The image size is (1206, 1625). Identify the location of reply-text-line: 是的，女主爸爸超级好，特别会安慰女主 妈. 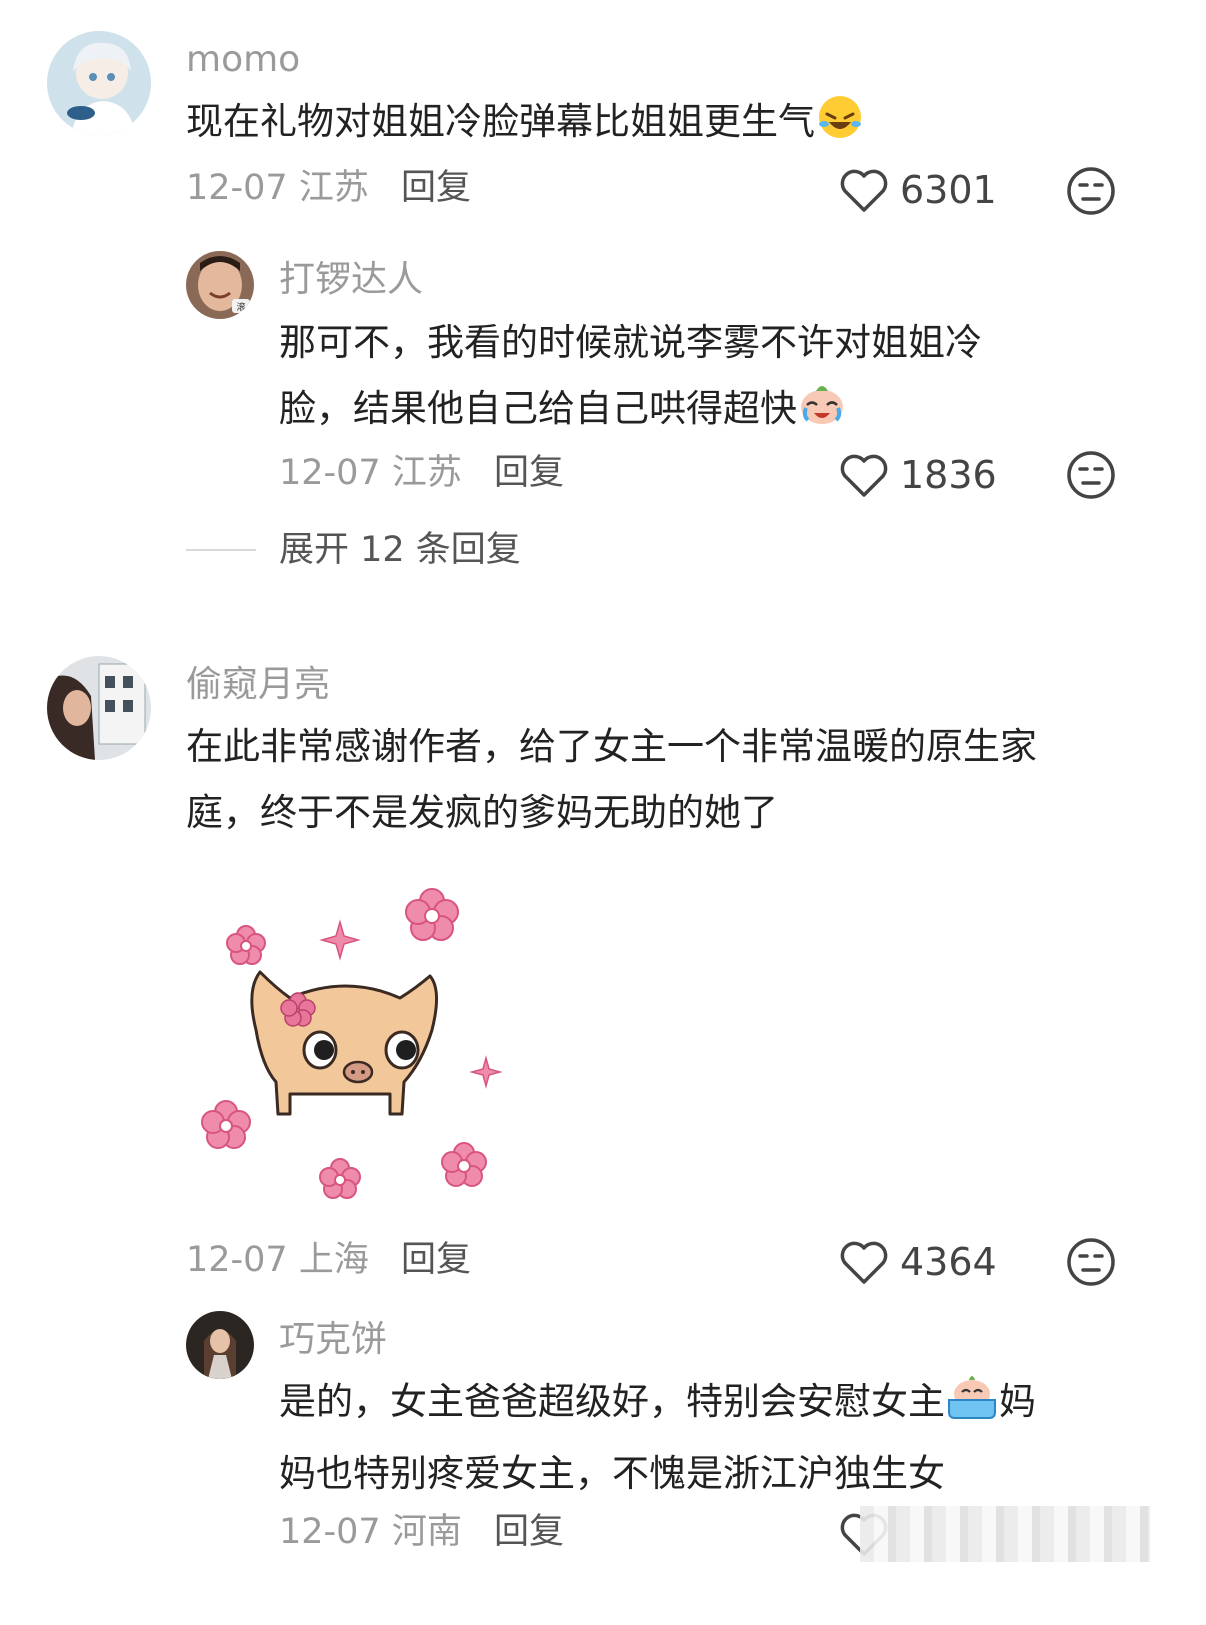
(719, 1405).